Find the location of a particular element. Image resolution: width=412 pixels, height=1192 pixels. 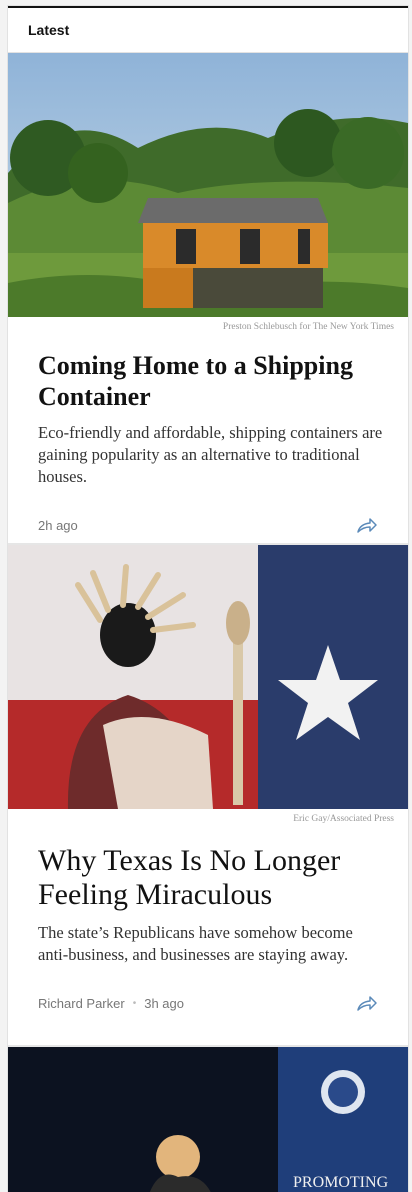

article-image: PROMOTING is located at coordinates (208, 1119).